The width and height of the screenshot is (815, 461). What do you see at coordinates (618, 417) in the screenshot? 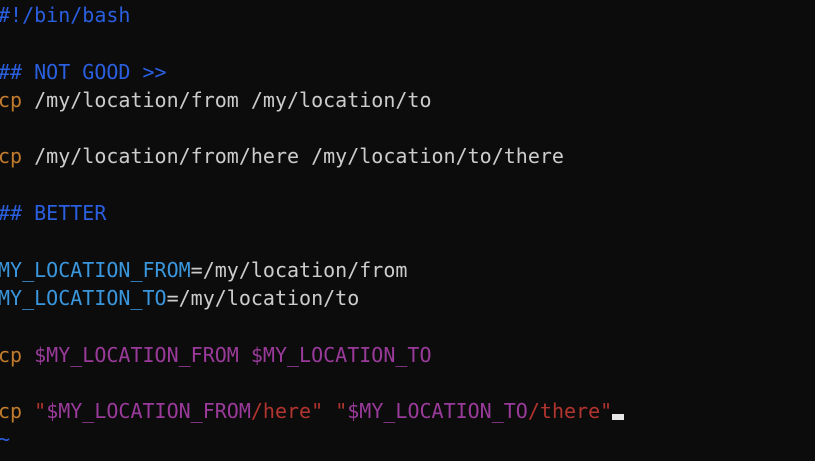
I see `text-cursor` at bounding box center [618, 417].